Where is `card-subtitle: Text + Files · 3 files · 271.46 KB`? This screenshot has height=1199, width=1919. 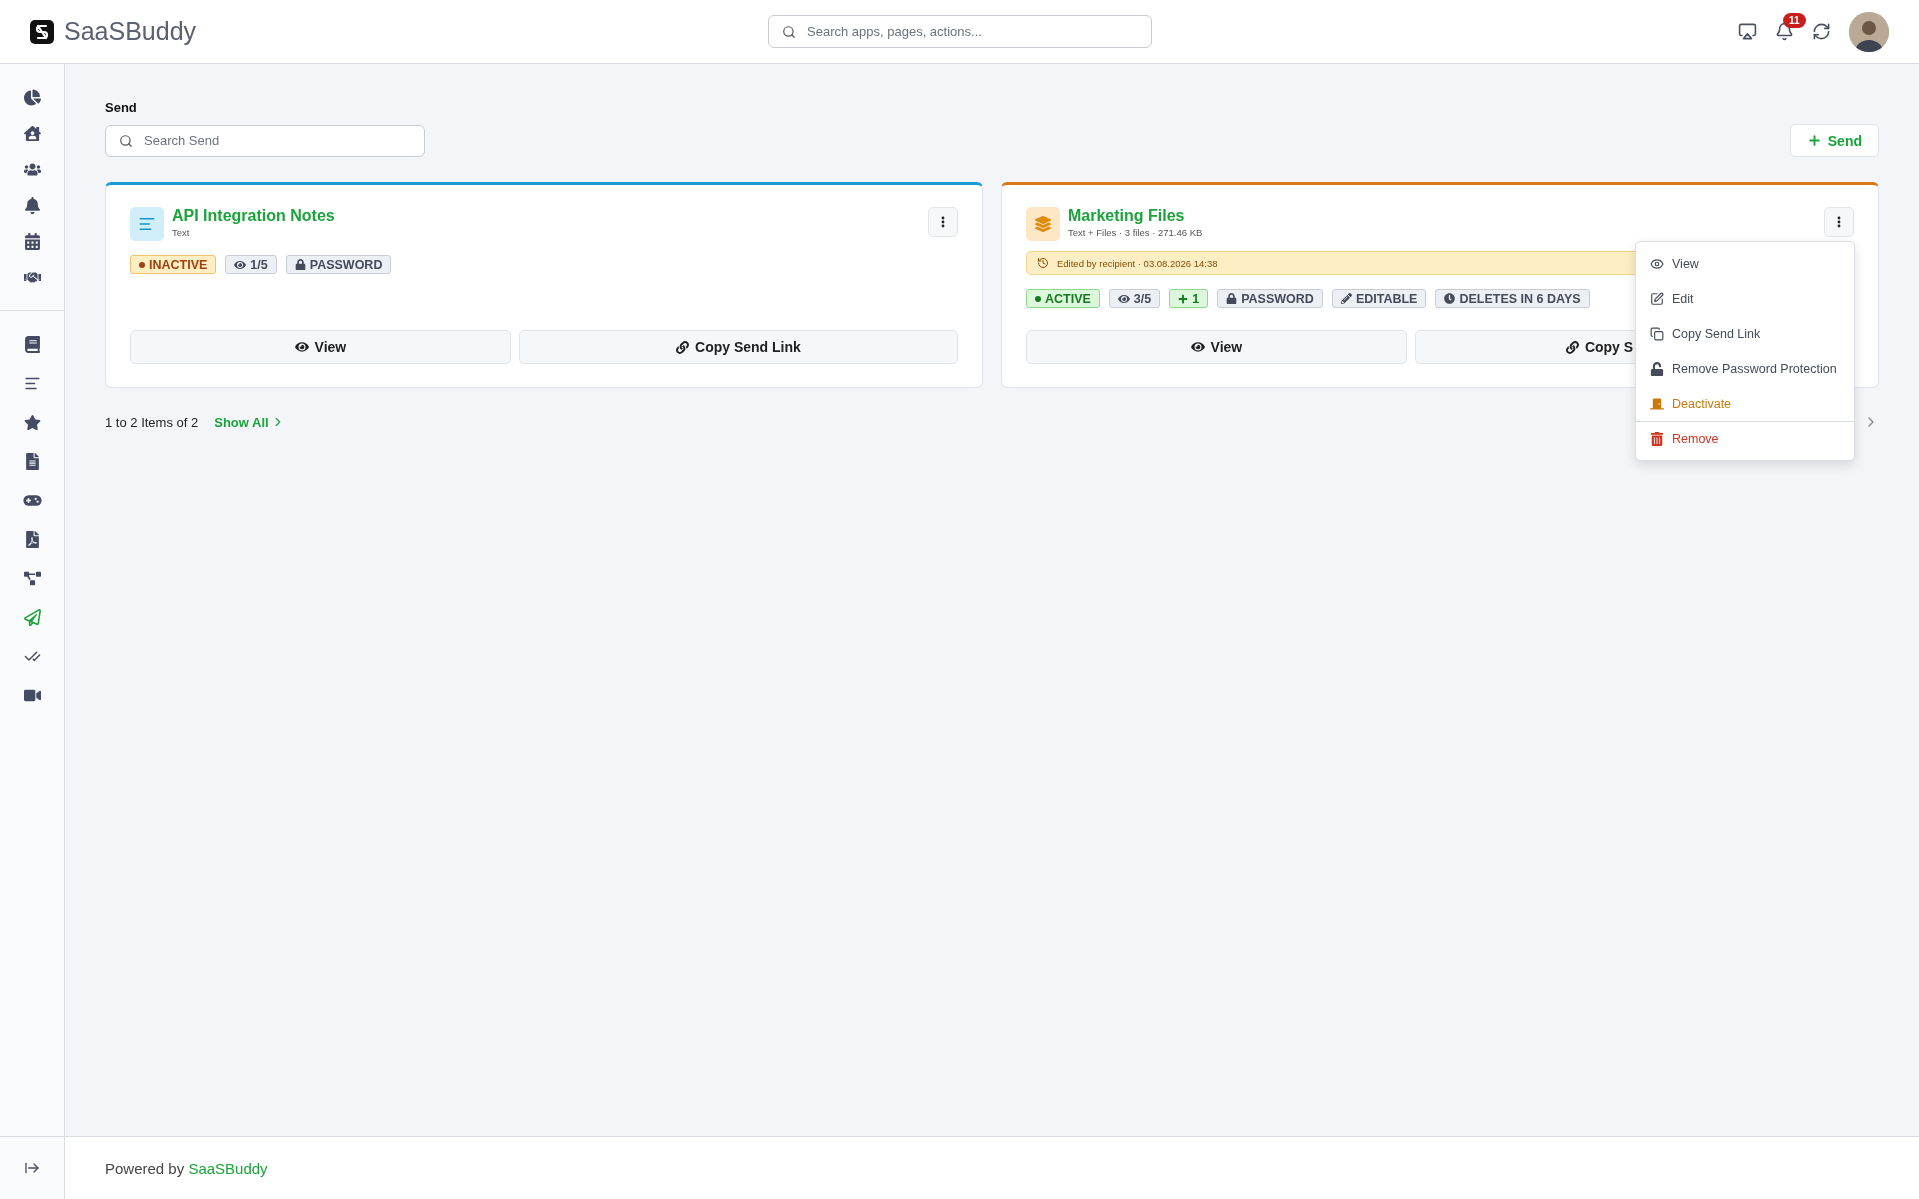 card-subtitle: Text + Files · 3 files · 271.46 KB is located at coordinates (1135, 232).